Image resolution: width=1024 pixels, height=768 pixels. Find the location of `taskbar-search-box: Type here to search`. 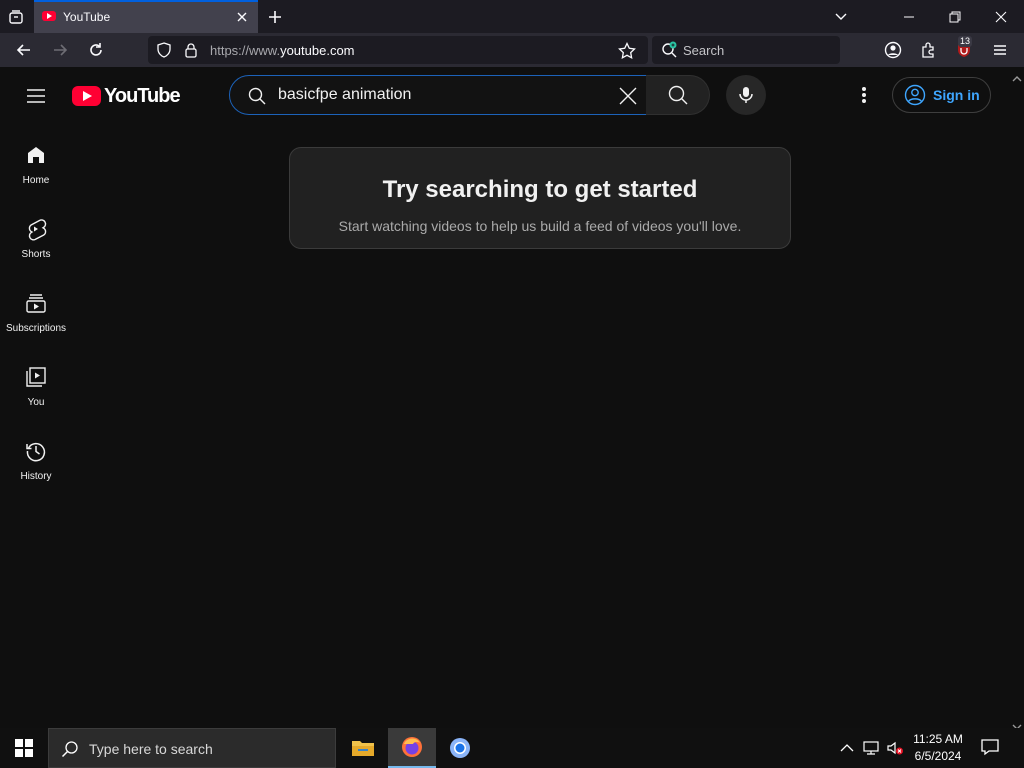

taskbar-search-box: Type here to search is located at coordinates (192, 748).